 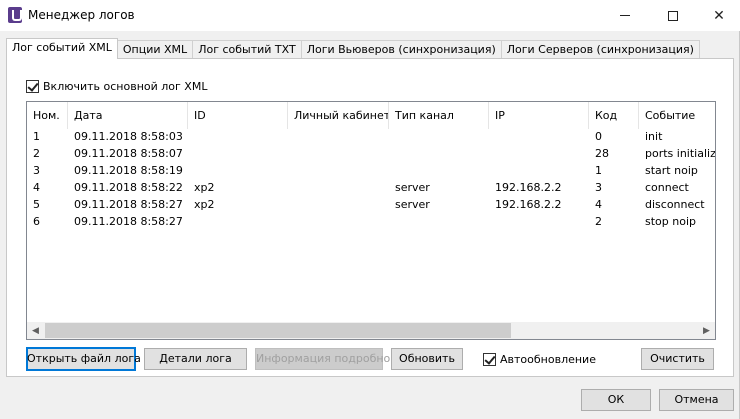 I want to click on table-row: 3 09.11.2018 8:58:19 1 start noip, so click(x=371, y=170).